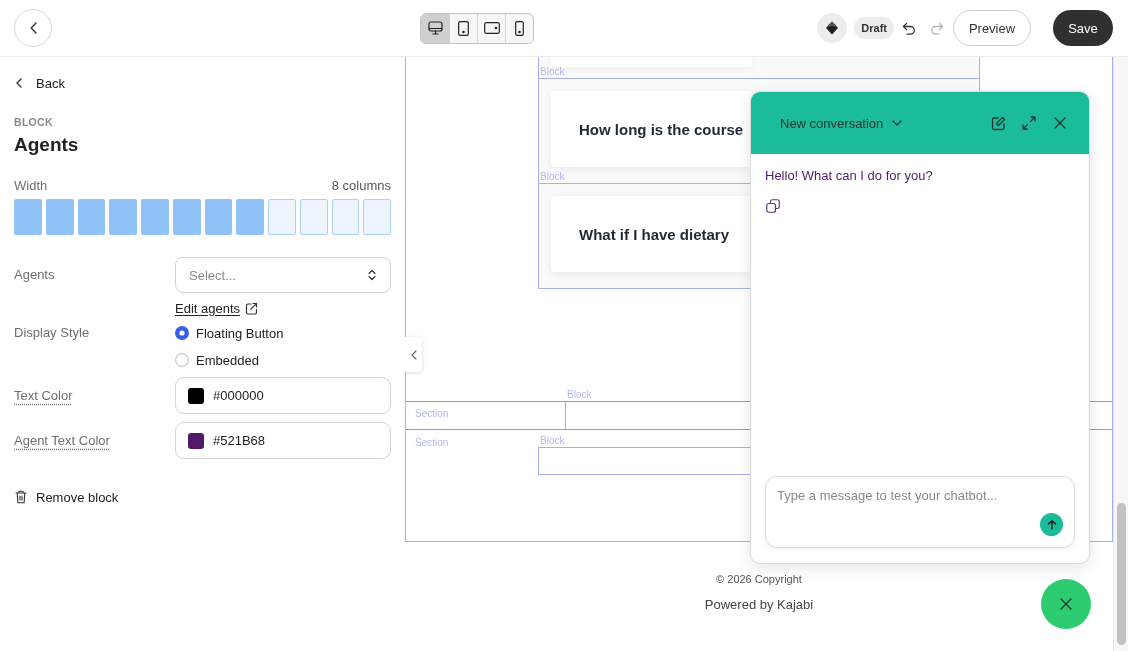 The height and width of the screenshot is (651, 1128). What do you see at coordinates (654, 234) in the screenshot?
I see `faq-question: What if I have dietary` at bounding box center [654, 234].